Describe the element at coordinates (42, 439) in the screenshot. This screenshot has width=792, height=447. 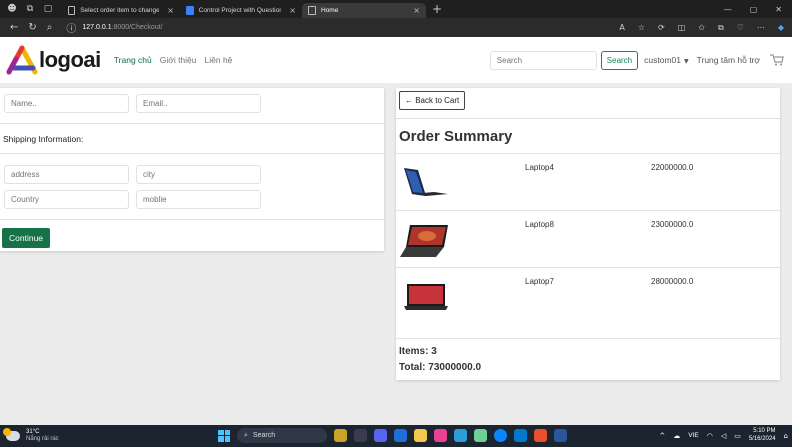
I see `weather-description: Nắng rải rác` at that location.